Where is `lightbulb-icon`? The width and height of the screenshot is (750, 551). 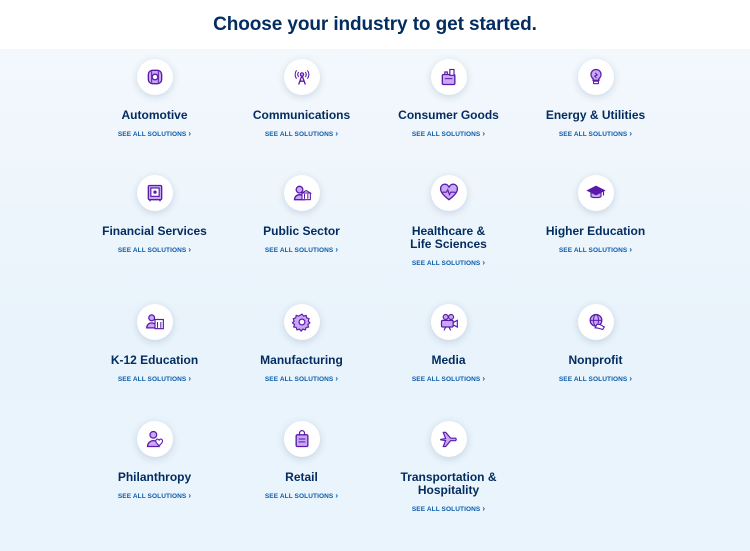 lightbulb-icon is located at coordinates (595, 77).